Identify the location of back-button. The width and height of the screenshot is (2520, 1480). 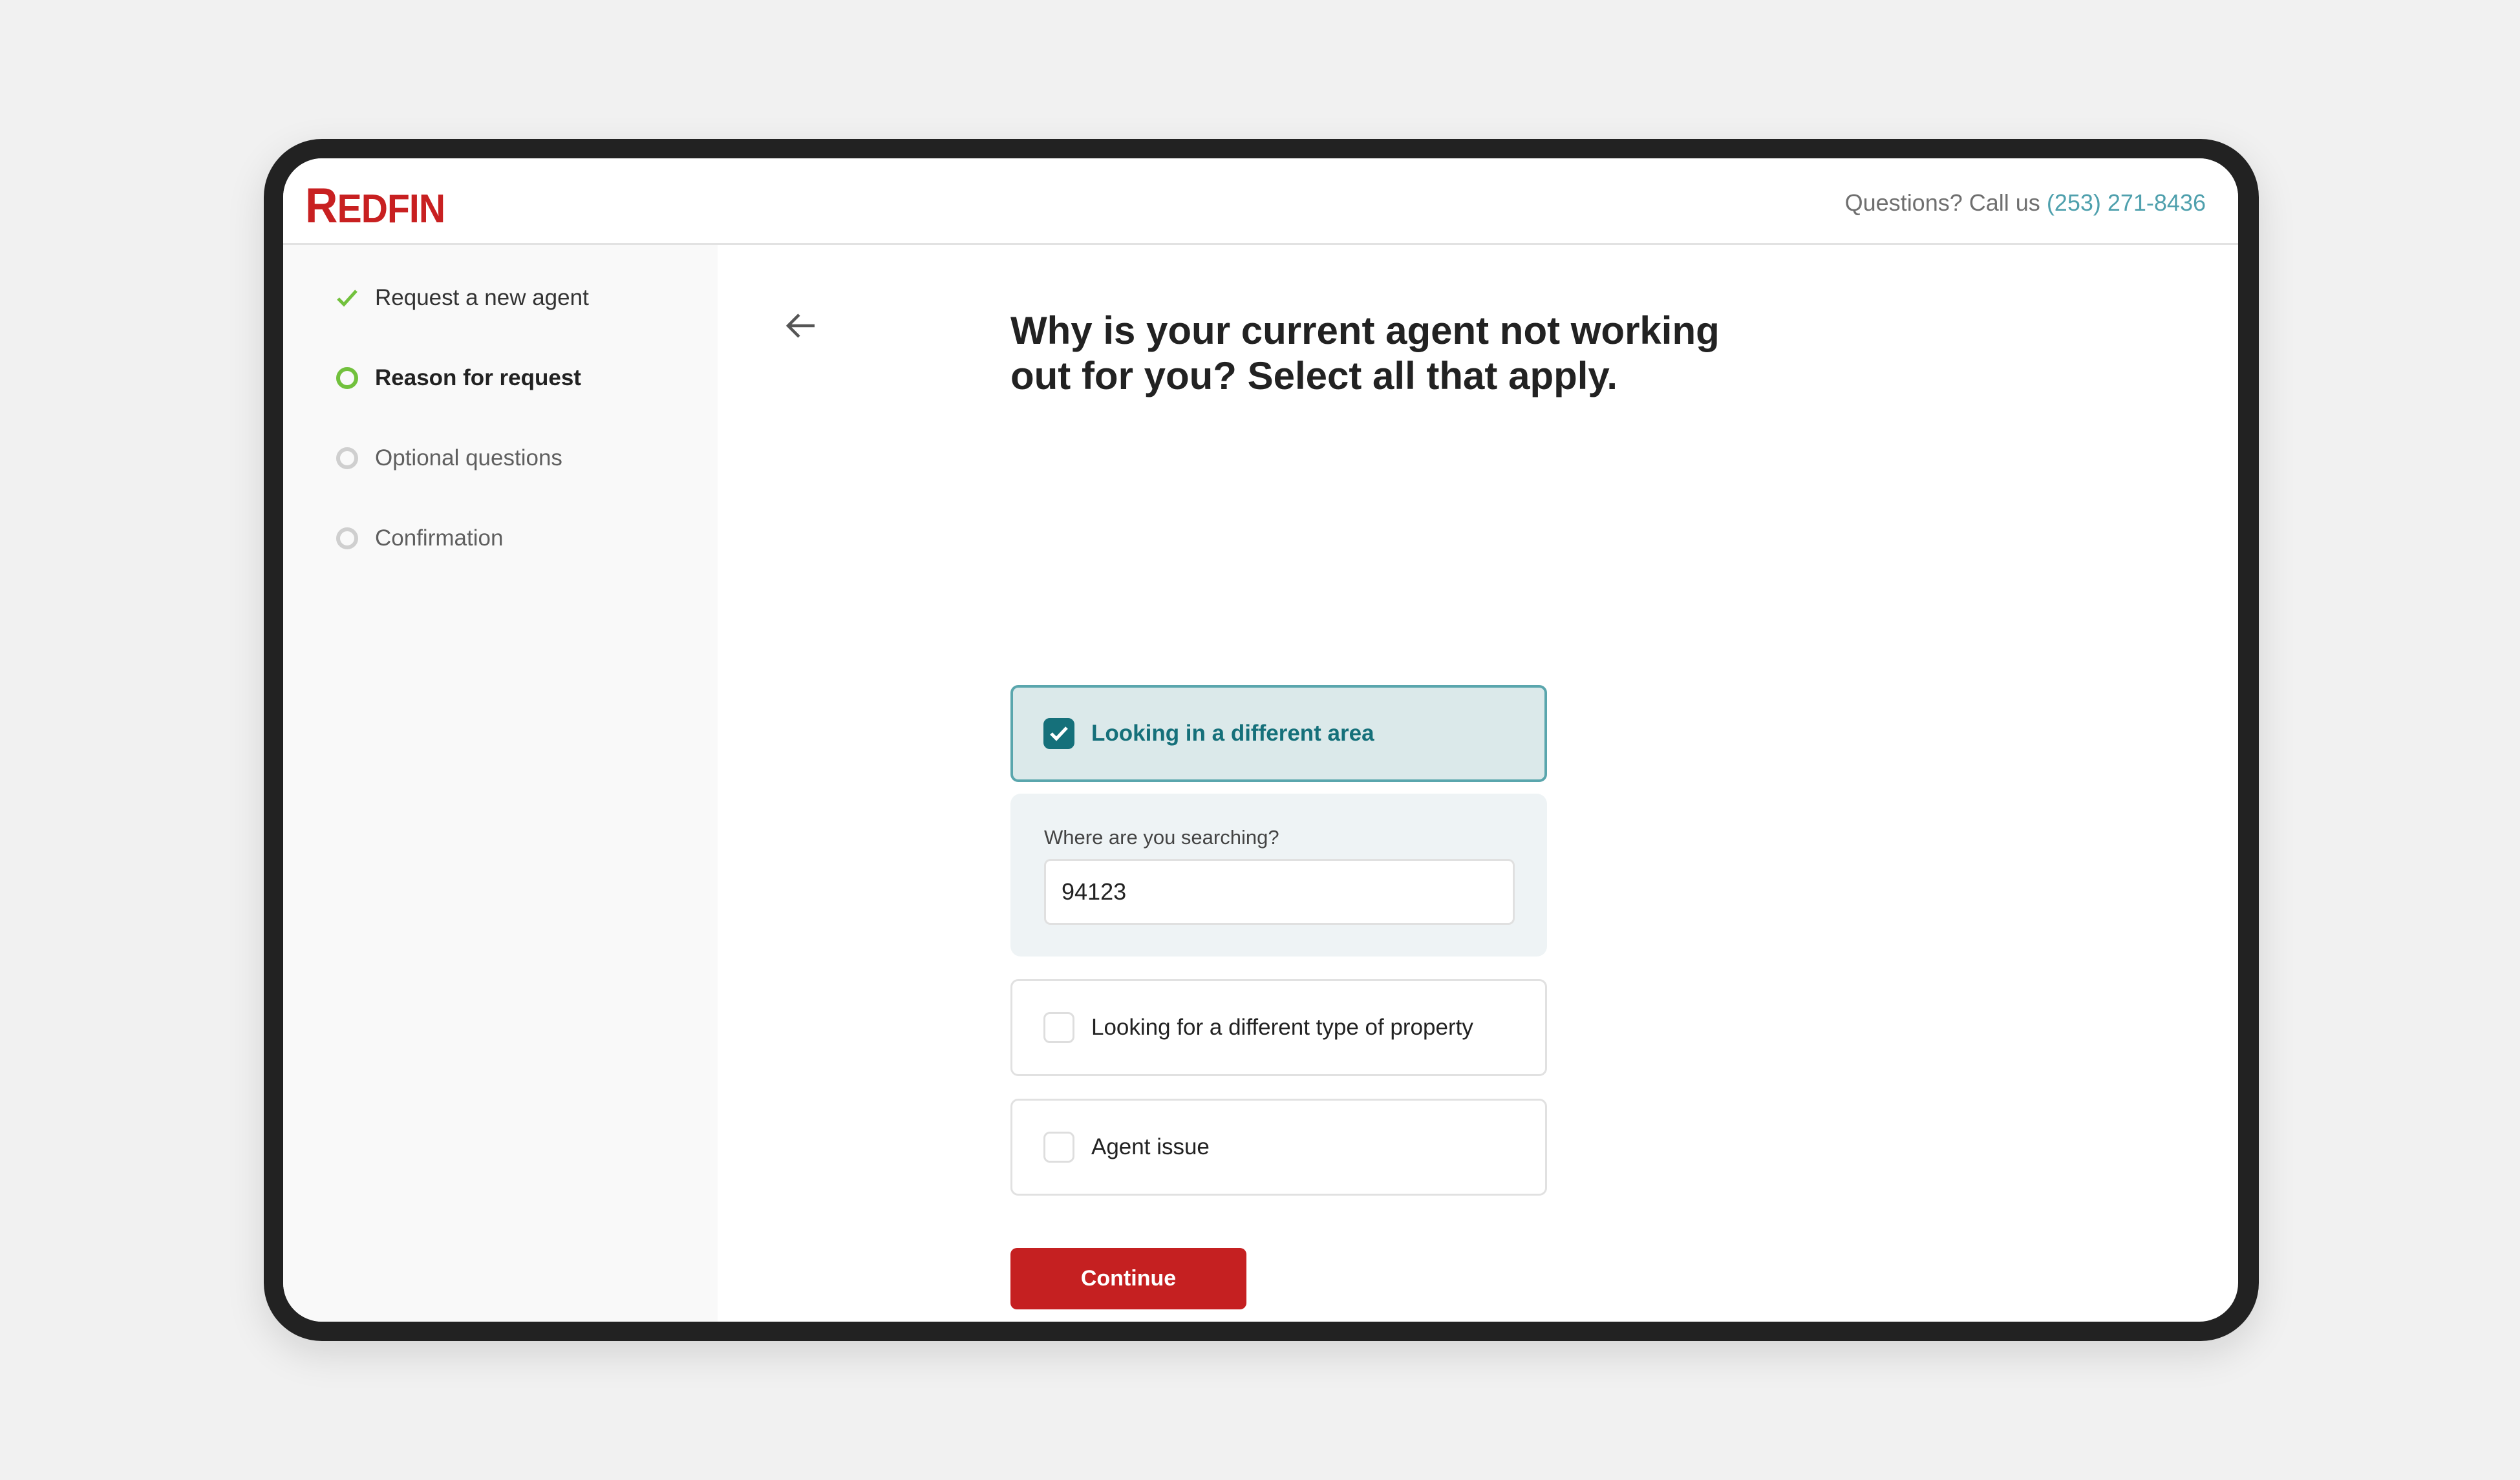
(802, 325).